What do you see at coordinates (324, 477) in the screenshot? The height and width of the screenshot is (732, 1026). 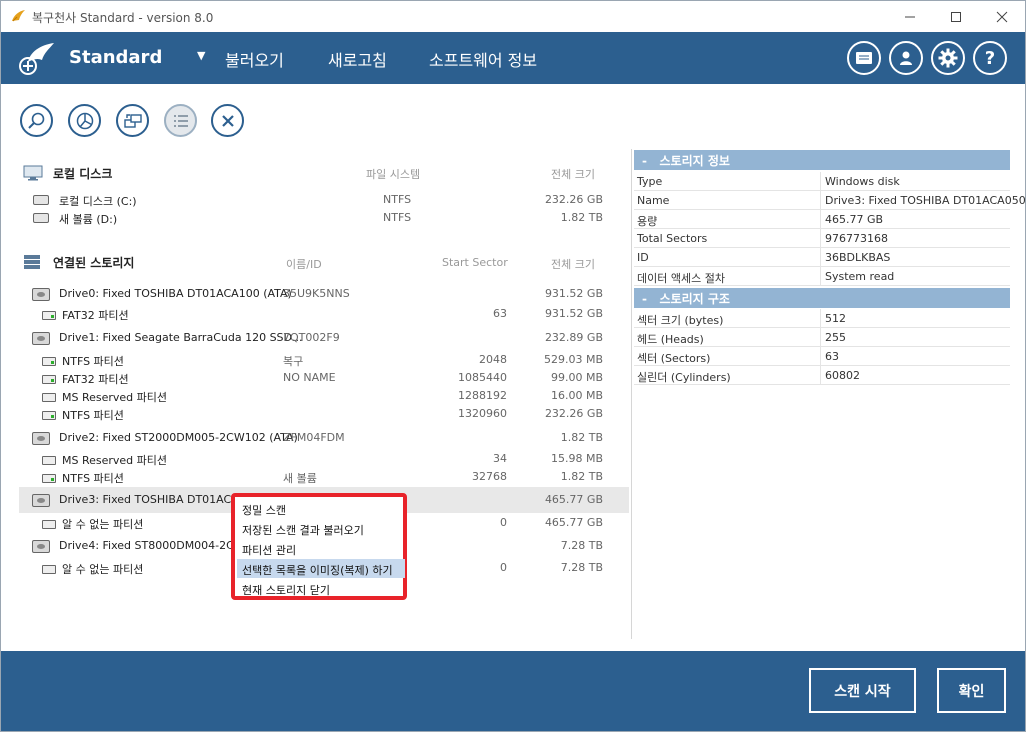 I see `partition-row: NTFS 파티션 새 볼륨 32768 1.82 TB` at bounding box center [324, 477].